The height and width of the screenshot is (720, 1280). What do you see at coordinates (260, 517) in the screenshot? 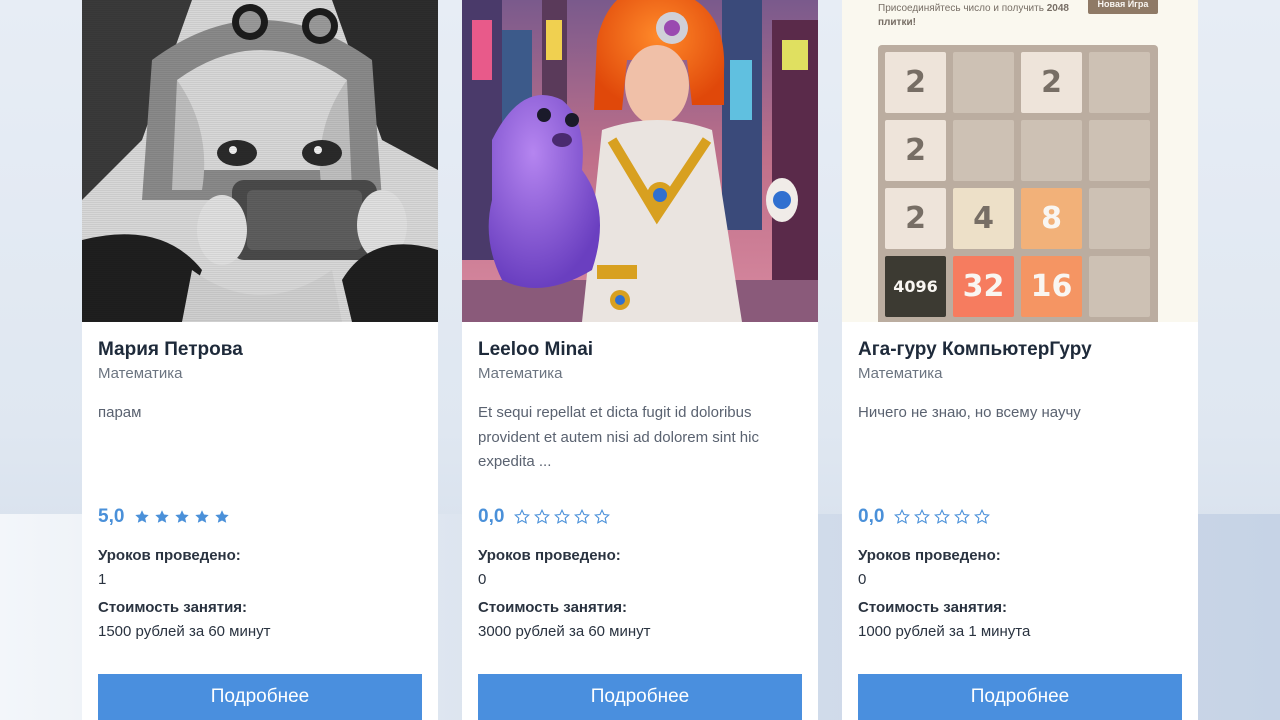
I see `rating-row: 5,0` at bounding box center [260, 517].